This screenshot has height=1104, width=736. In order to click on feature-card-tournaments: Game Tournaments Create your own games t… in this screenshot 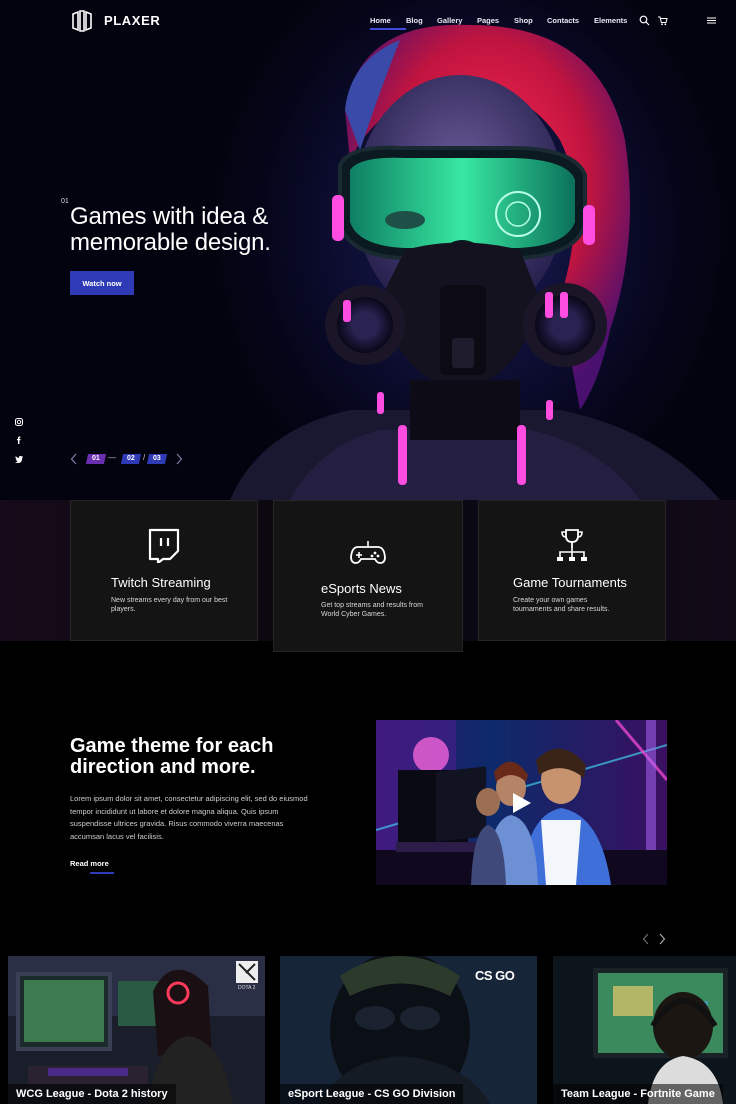, I will do `click(572, 570)`.